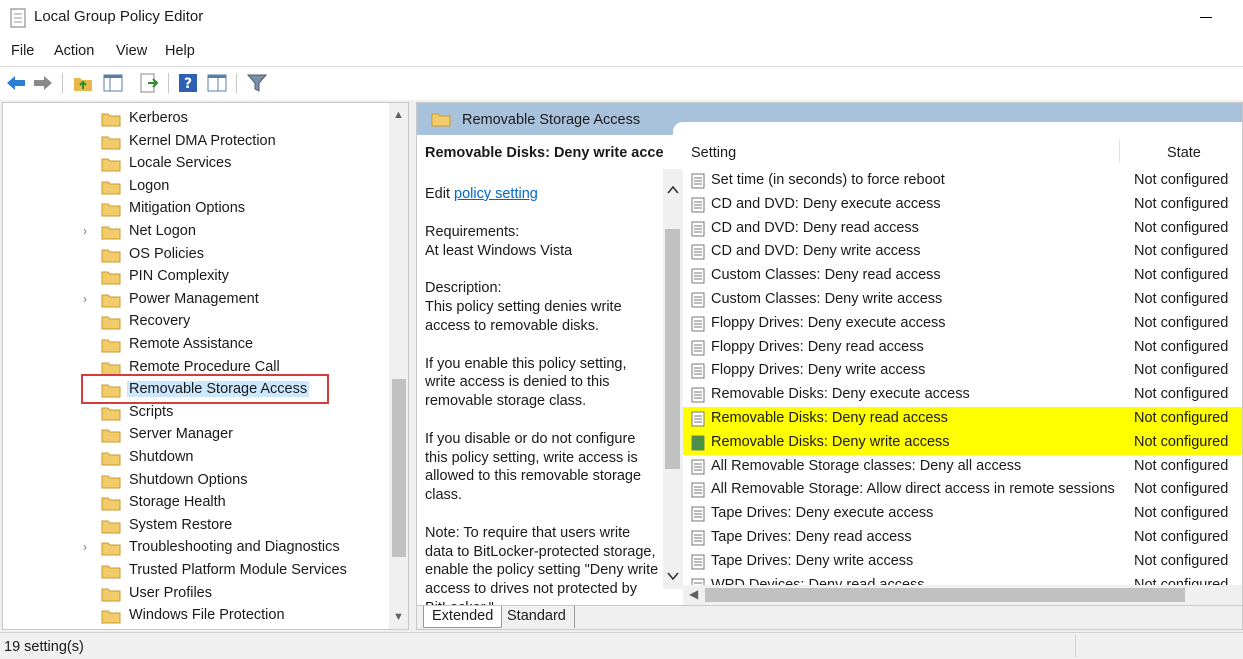  What do you see at coordinates (399, 468) in the screenshot?
I see `tree-scroll-thumb` at bounding box center [399, 468].